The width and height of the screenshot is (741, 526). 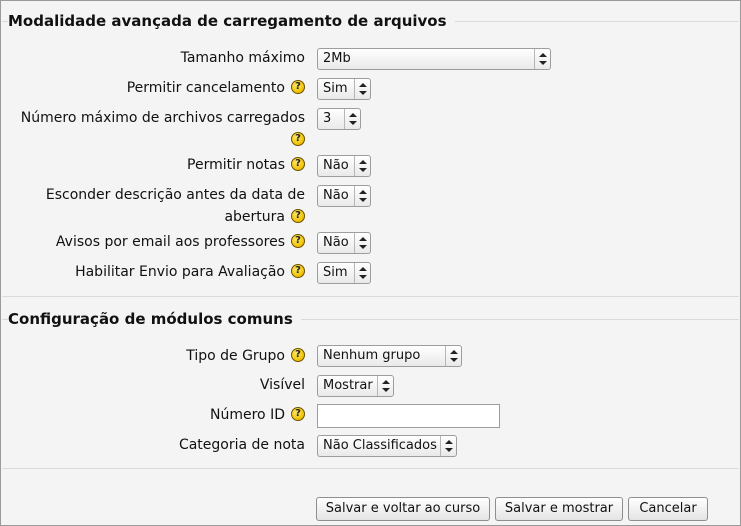 I want to click on enable-submission-select: Sim, so click(x=344, y=273).